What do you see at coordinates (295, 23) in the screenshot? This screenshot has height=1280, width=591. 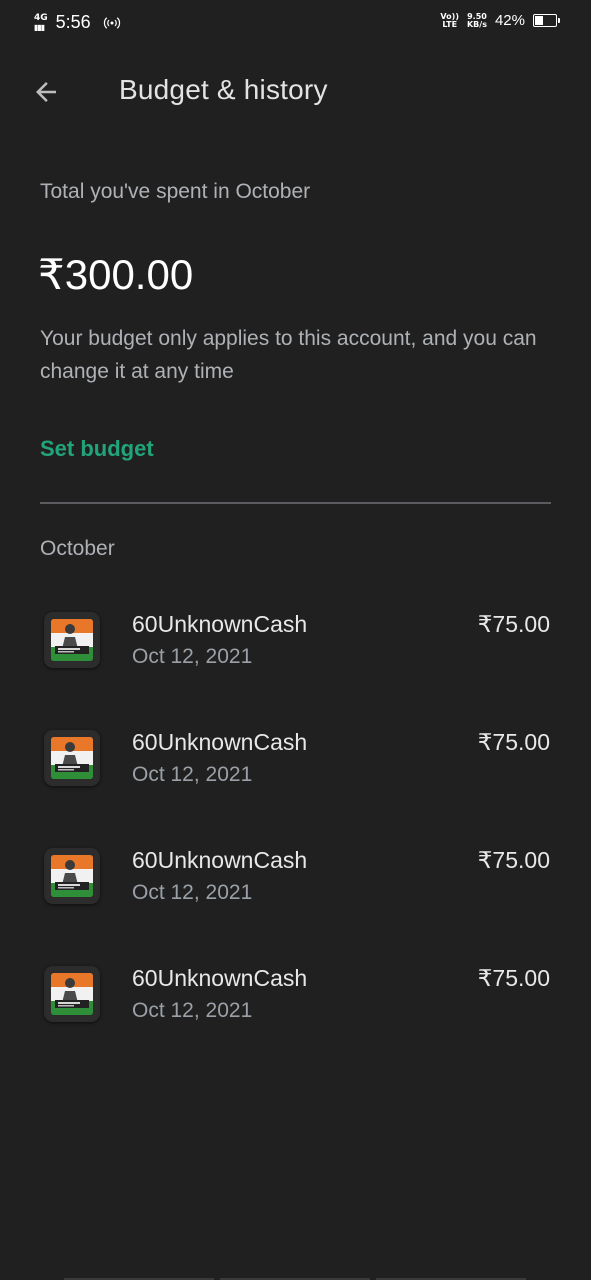 I see `status-bar: 4G ▮▮▮ 5:56 Vo)) LTE 9.50 KB/s 42%` at bounding box center [295, 23].